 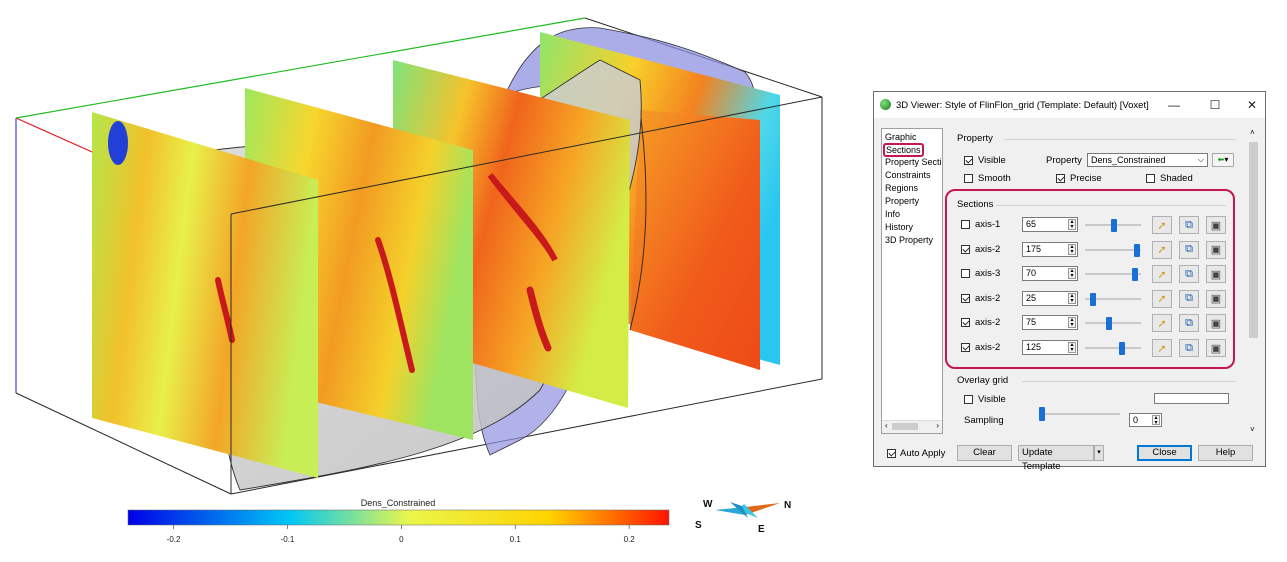 What do you see at coordinates (1050, 347) in the screenshot?
I see `section-index-spinbox: 125 ▴ ▾` at bounding box center [1050, 347].